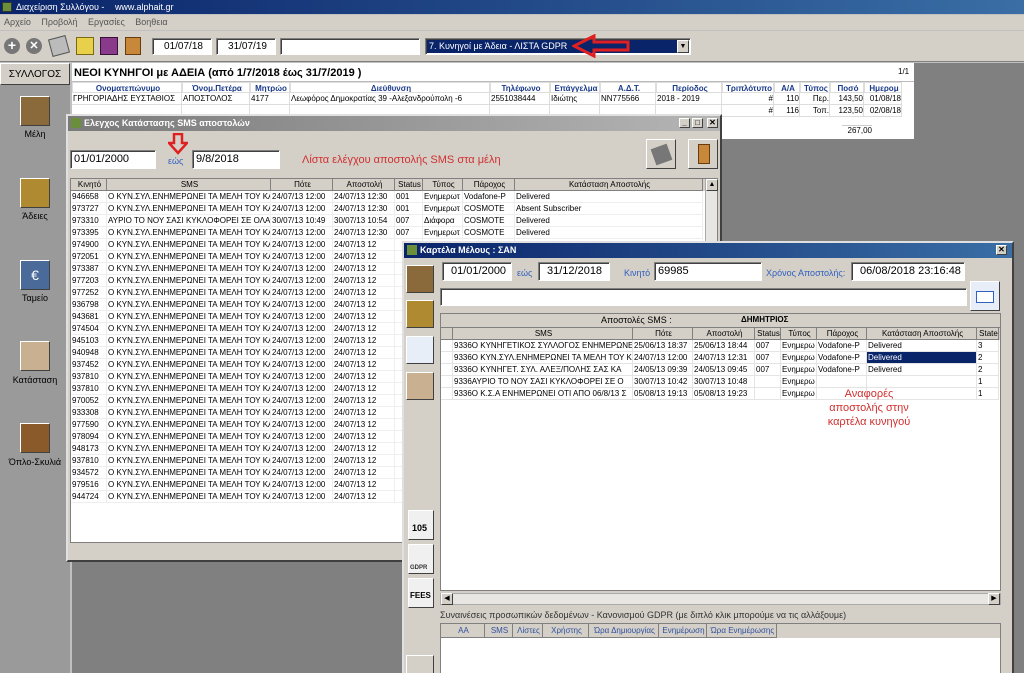 The width and height of the screenshot is (1024, 673). I want to click on status-icon, so click(35, 356).